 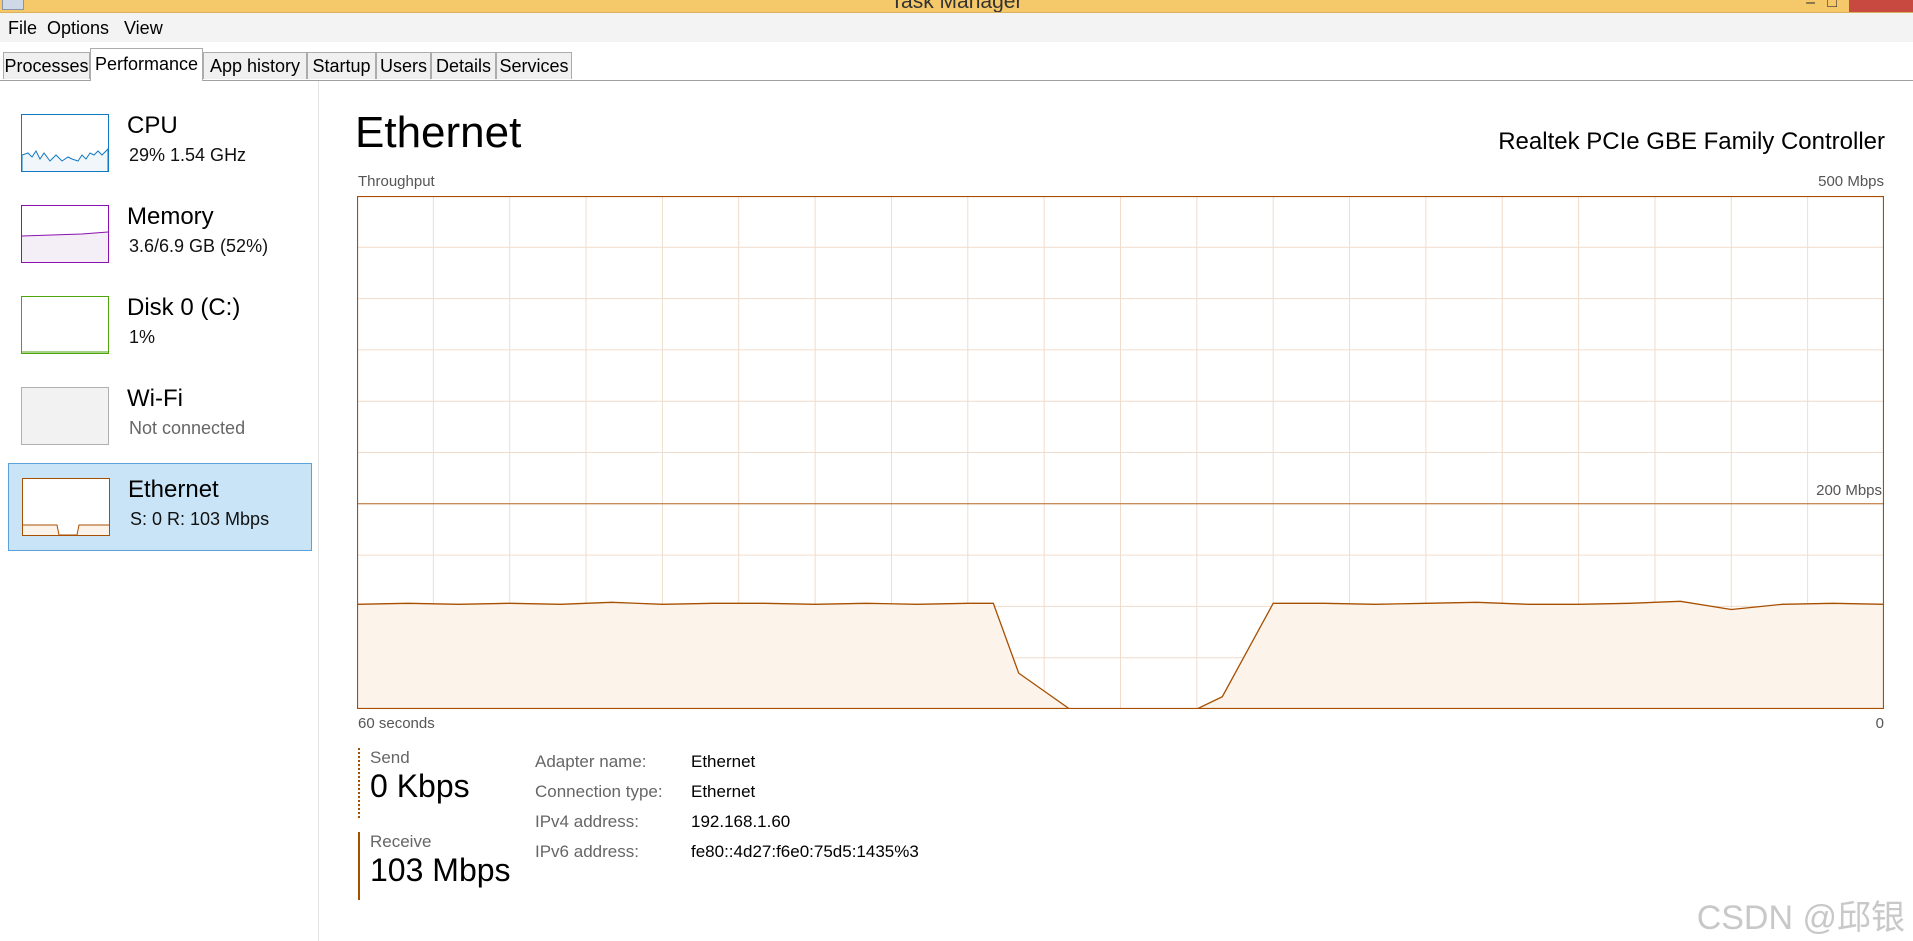 I want to click on receive-stat: Receive 103 Mbps, so click(x=434, y=866).